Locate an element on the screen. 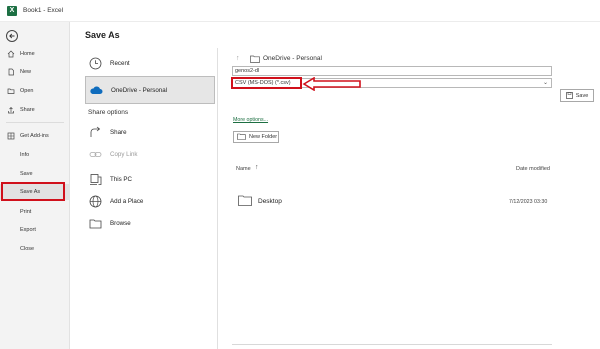 Image resolution: width=600 pixels, height=349 pixels. page-title: Save As is located at coordinates (102, 35).